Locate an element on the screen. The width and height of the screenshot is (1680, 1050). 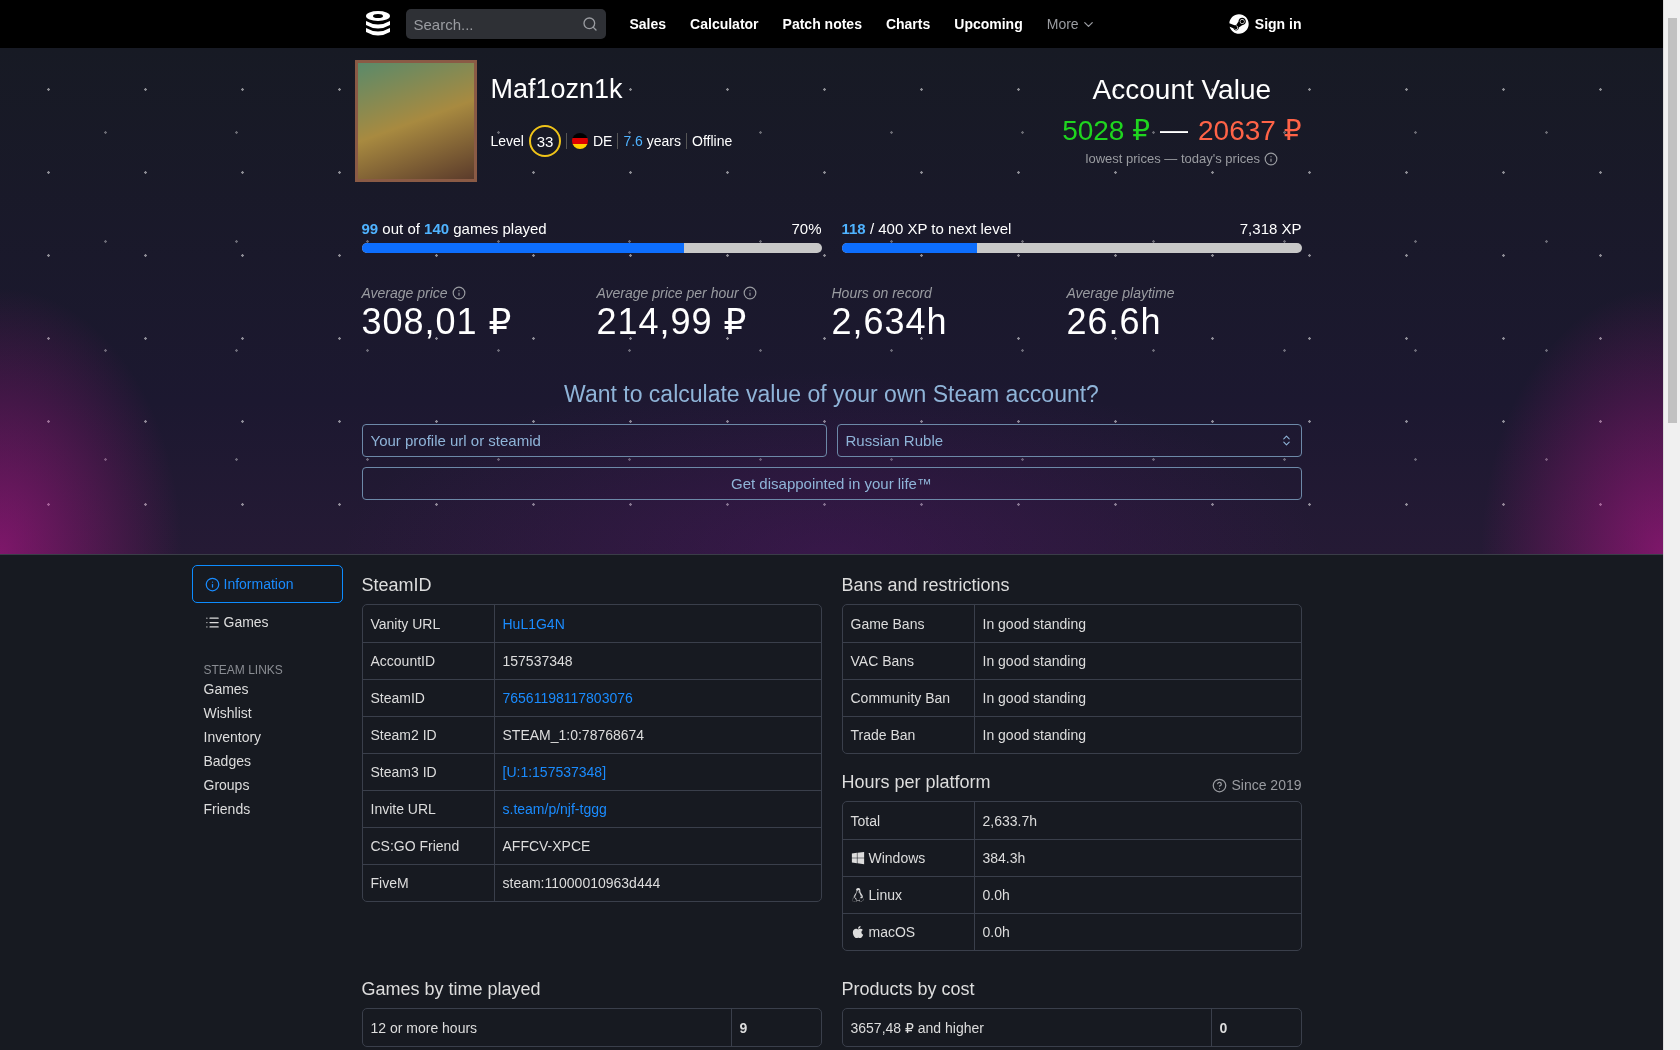
progress-value: 7,318 XP is located at coordinates (1270, 228).